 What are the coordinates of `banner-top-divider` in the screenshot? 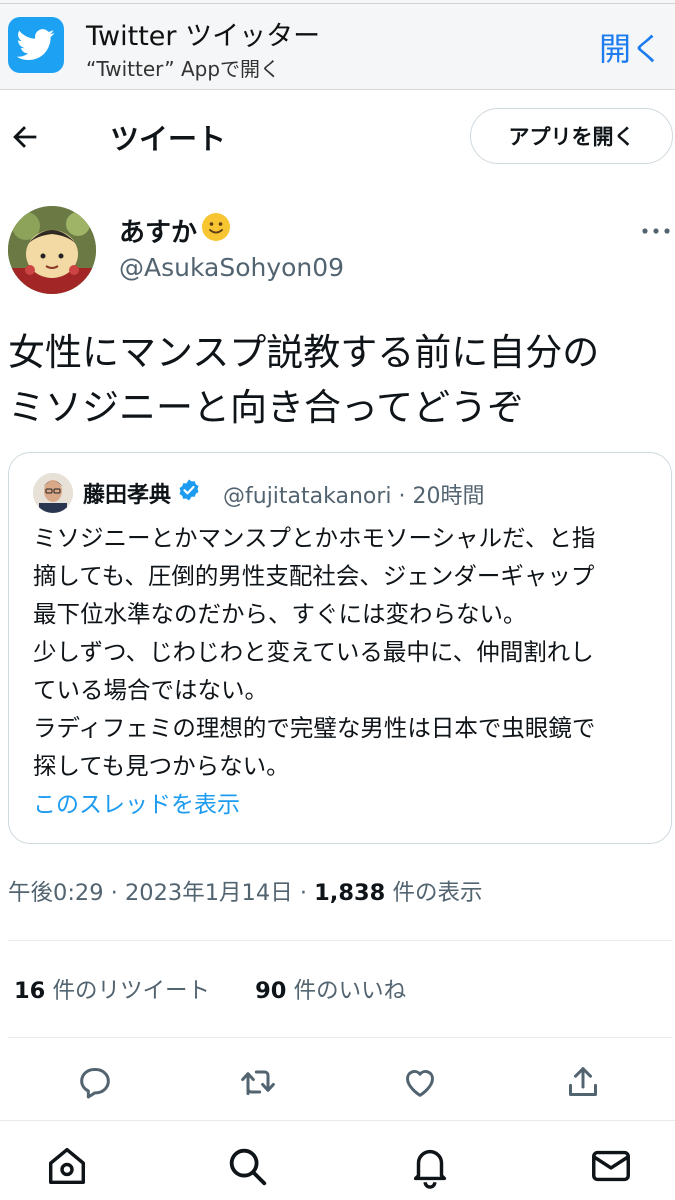 It's located at (337, 3).